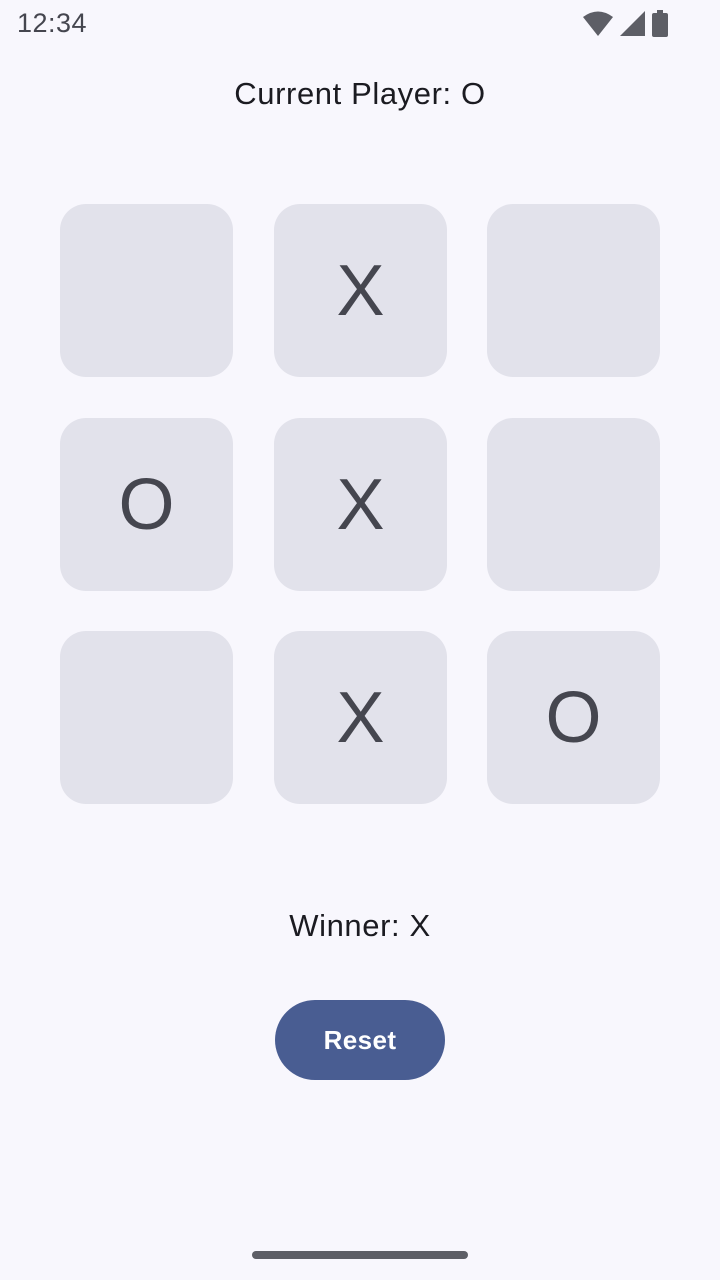 Image resolution: width=720 pixels, height=1280 pixels. Describe the element at coordinates (360, 925) in the screenshot. I see `winner-label: Winner: X` at that location.